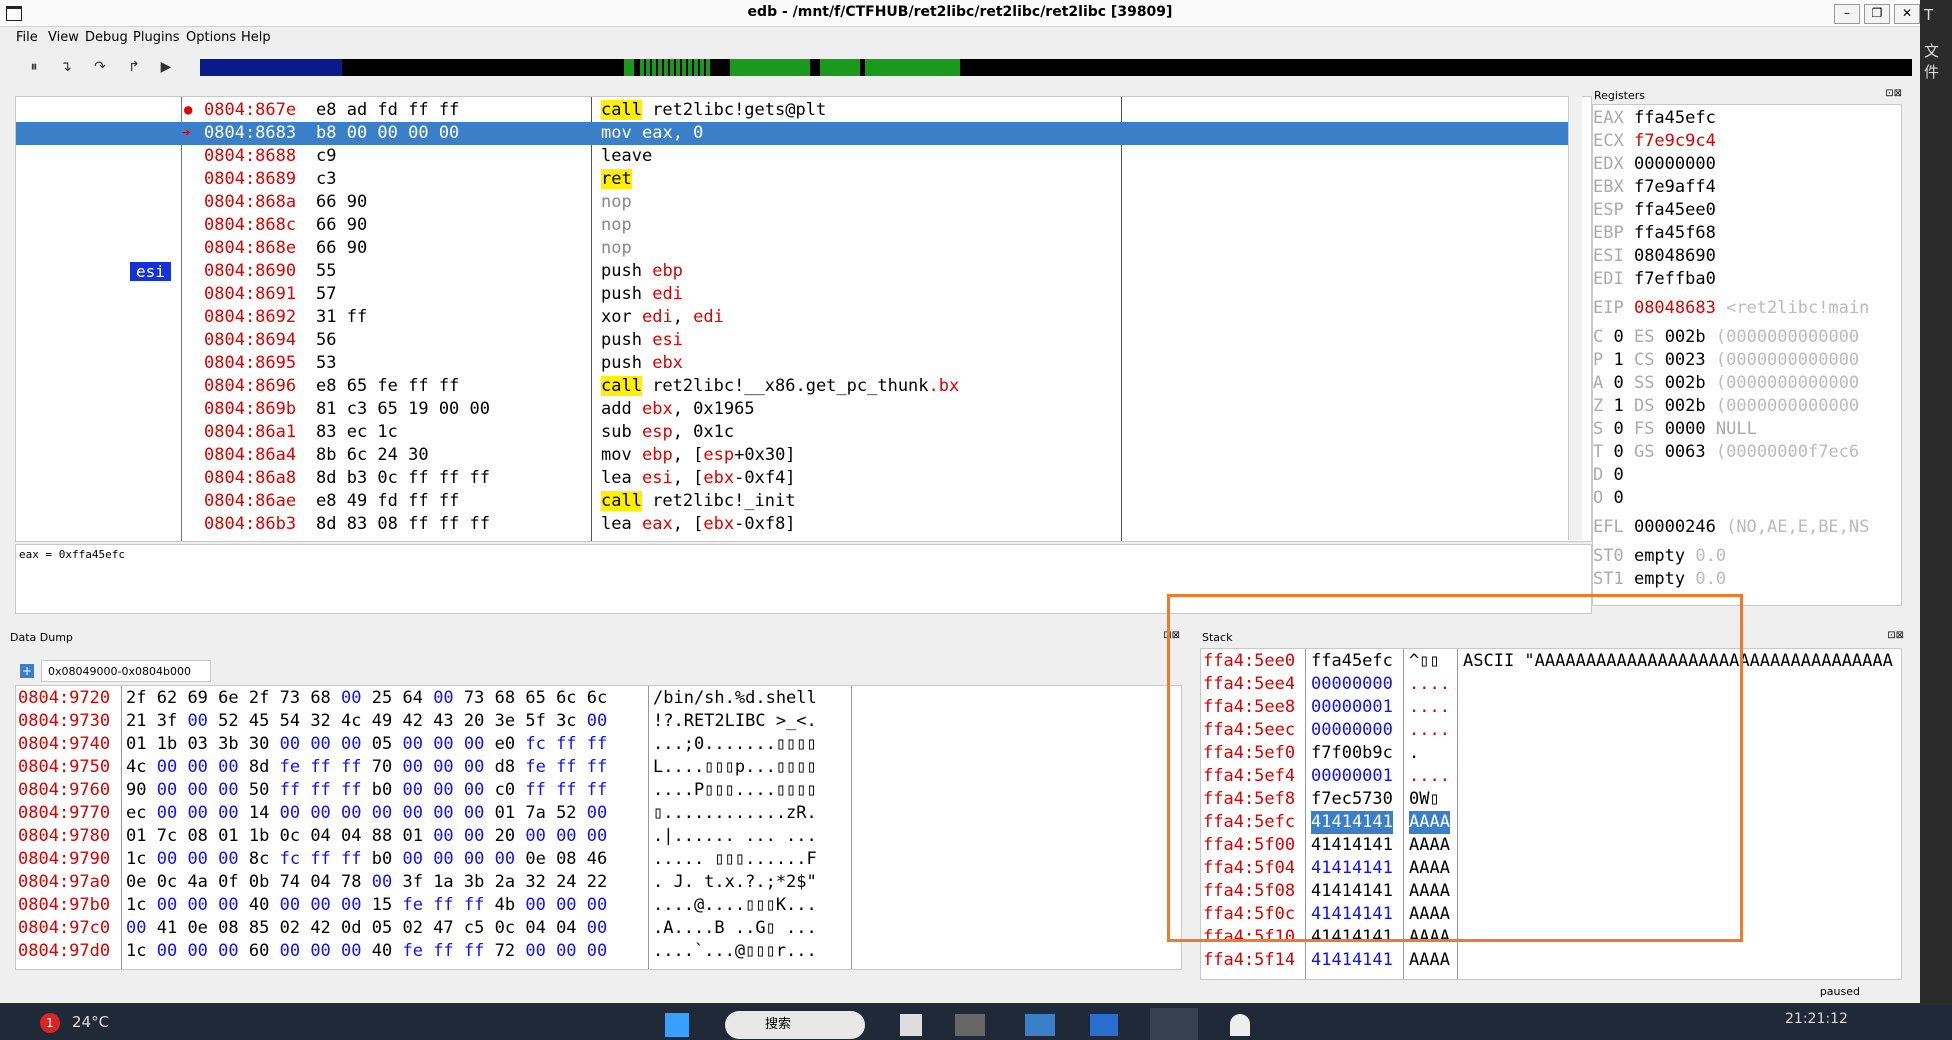 The width and height of the screenshot is (1952, 1040). I want to click on segment-comment: (0000000000000, so click(1787, 337).